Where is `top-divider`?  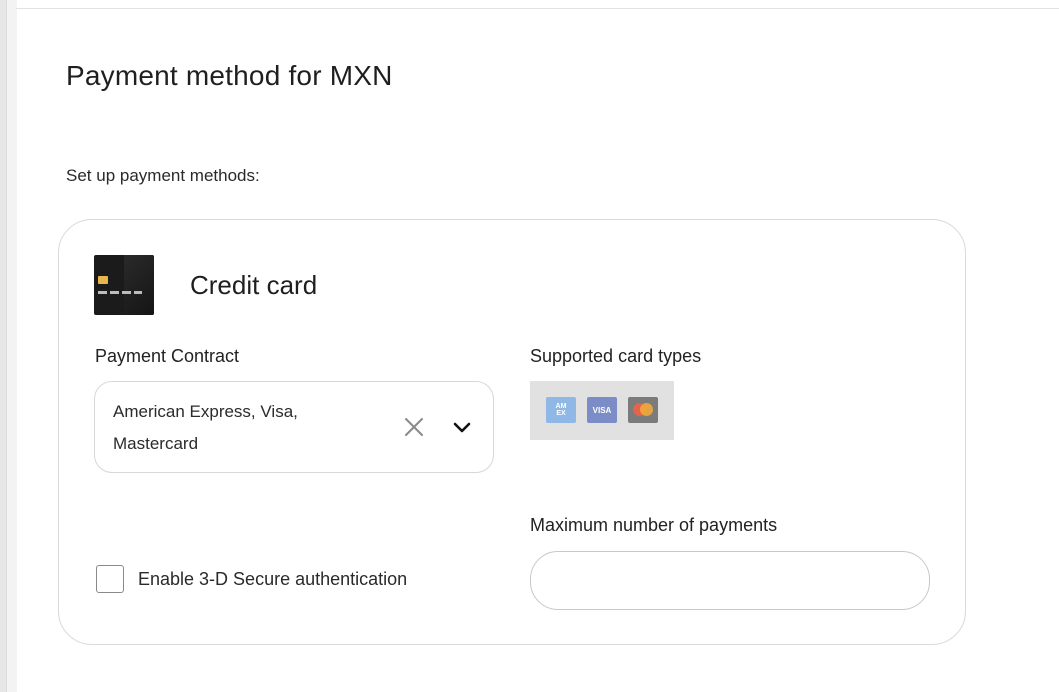
top-divider is located at coordinates (537, 8).